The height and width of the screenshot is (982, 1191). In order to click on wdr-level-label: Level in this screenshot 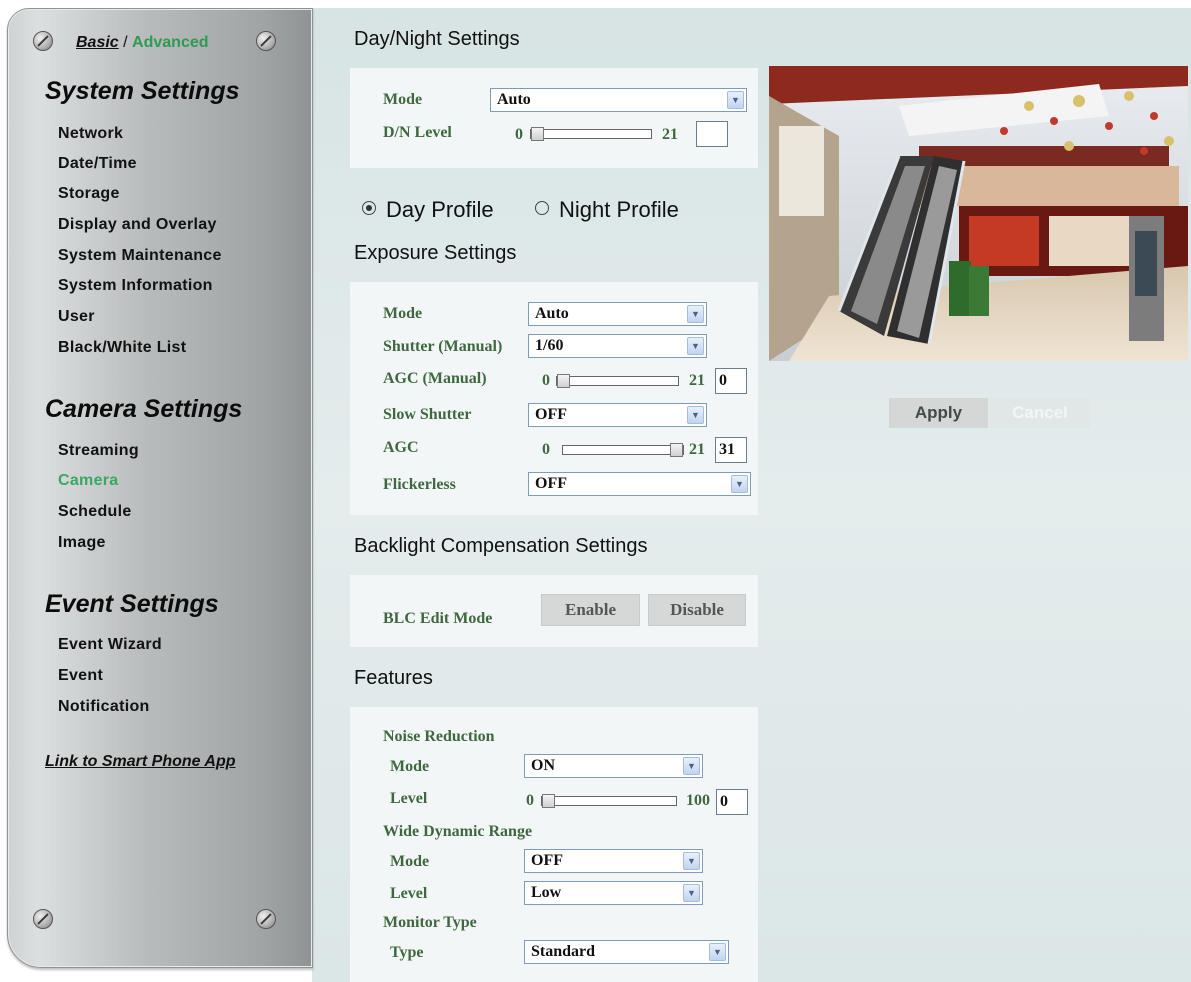, I will do `click(409, 893)`.